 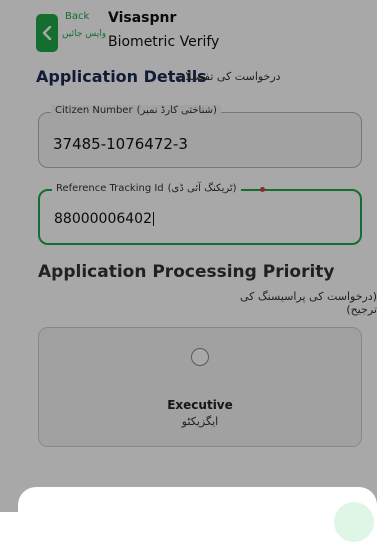 What do you see at coordinates (197, 507) in the screenshot?
I see `bottom-sheet` at bounding box center [197, 507].